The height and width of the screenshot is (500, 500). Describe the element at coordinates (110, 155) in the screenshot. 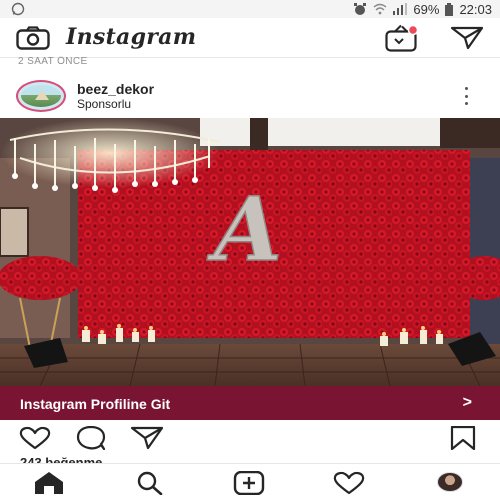

I see `chandelier-shape` at that location.